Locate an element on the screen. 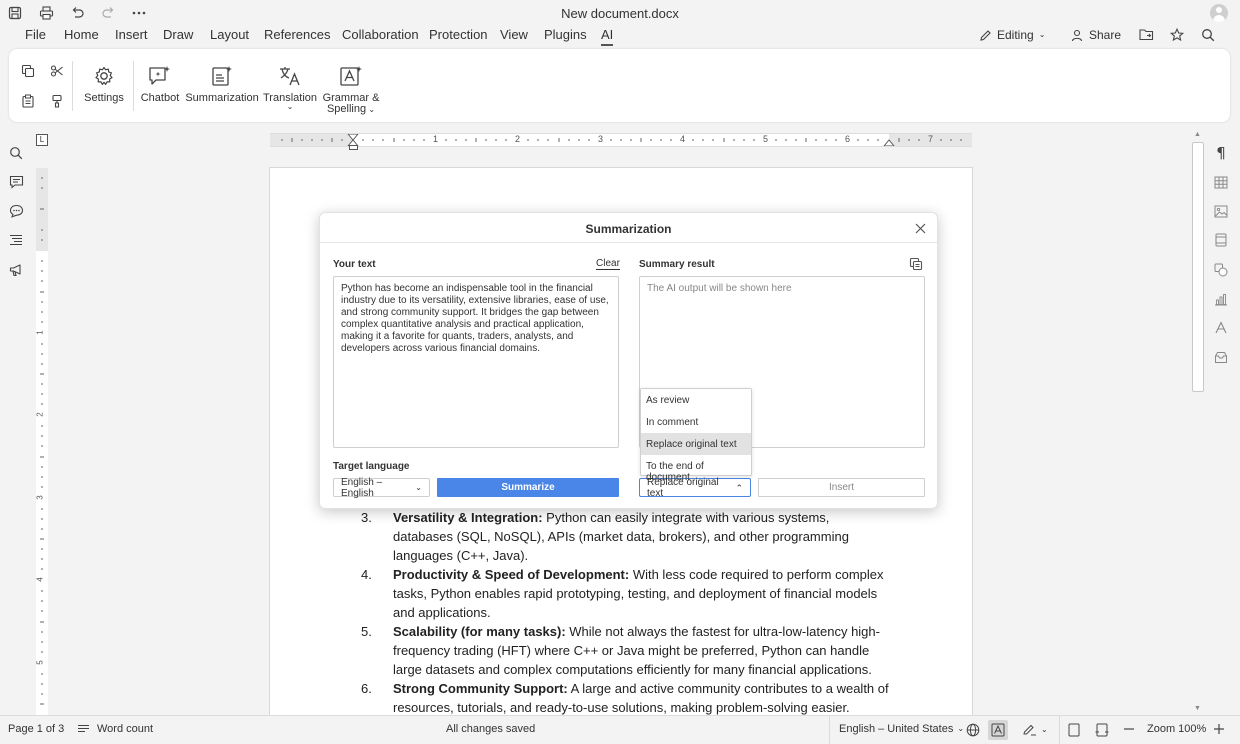 This screenshot has height=744, width=1240. header-footer-icon is located at coordinates (1221, 240).